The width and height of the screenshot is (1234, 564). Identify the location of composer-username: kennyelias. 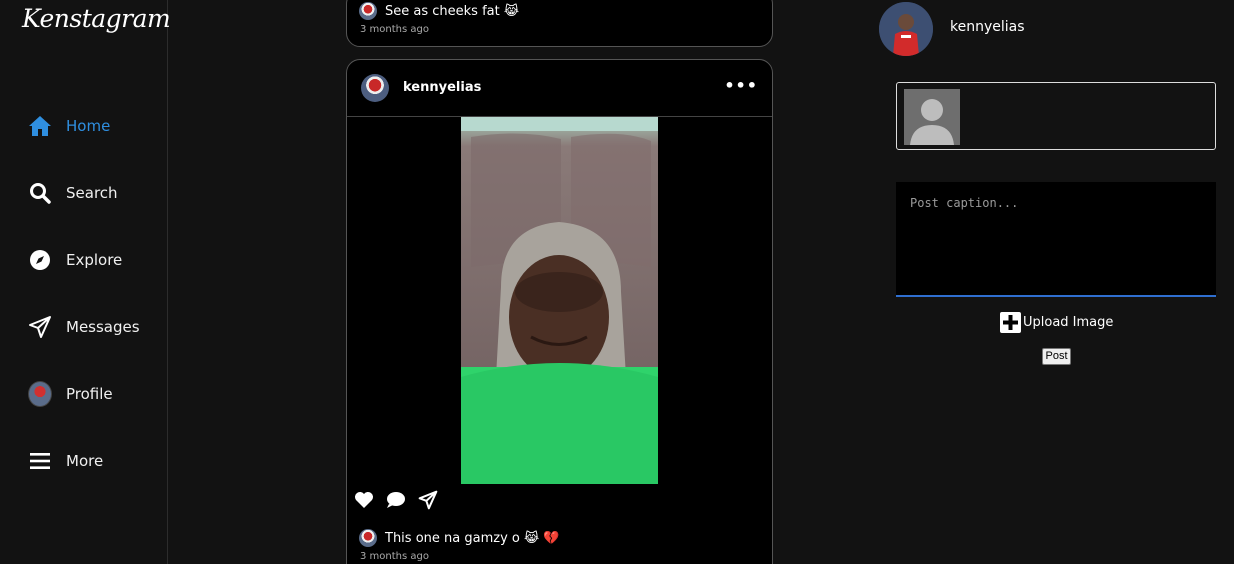
(987, 27).